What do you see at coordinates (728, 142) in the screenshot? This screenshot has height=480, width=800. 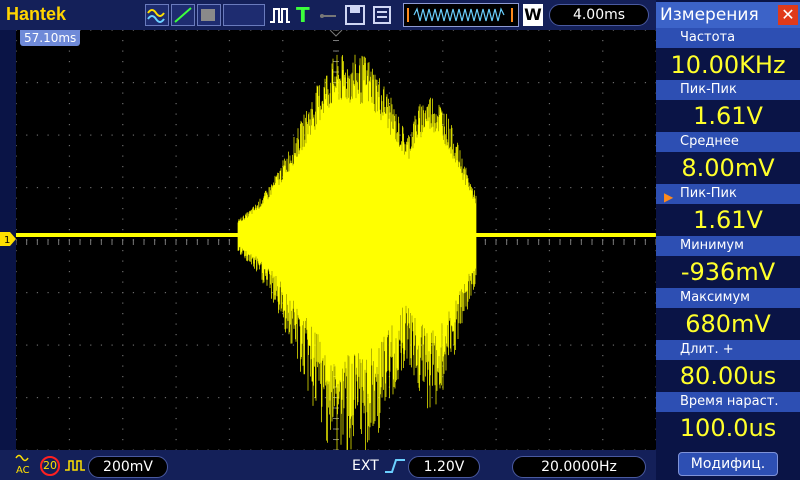 I see `measurement-label: Среднее` at bounding box center [728, 142].